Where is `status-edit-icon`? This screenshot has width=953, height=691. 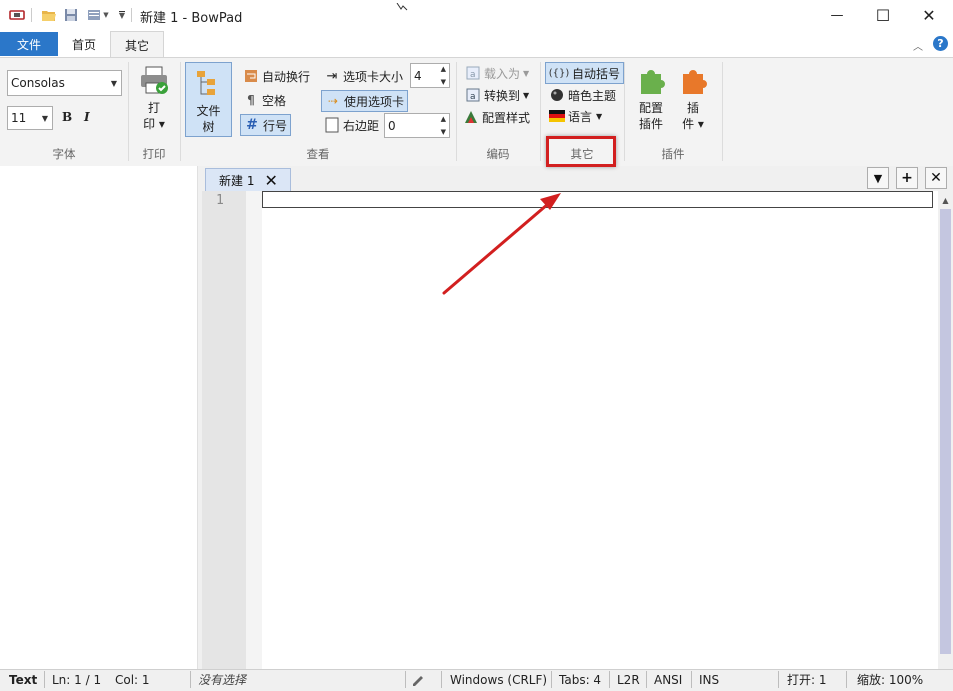
status-edit-icon is located at coordinates (418, 679).